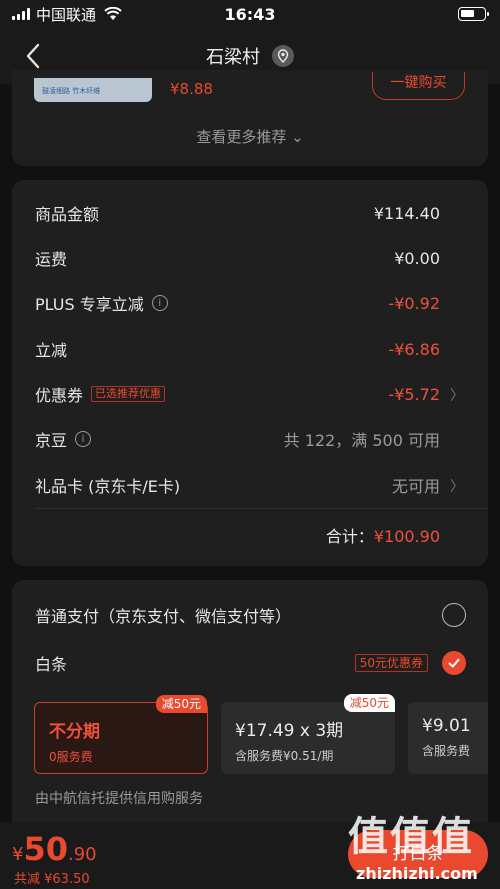 The width and height of the screenshot is (500, 889). Describe the element at coordinates (417, 258) in the screenshot. I see `shipping-value: ¥0.00` at that location.